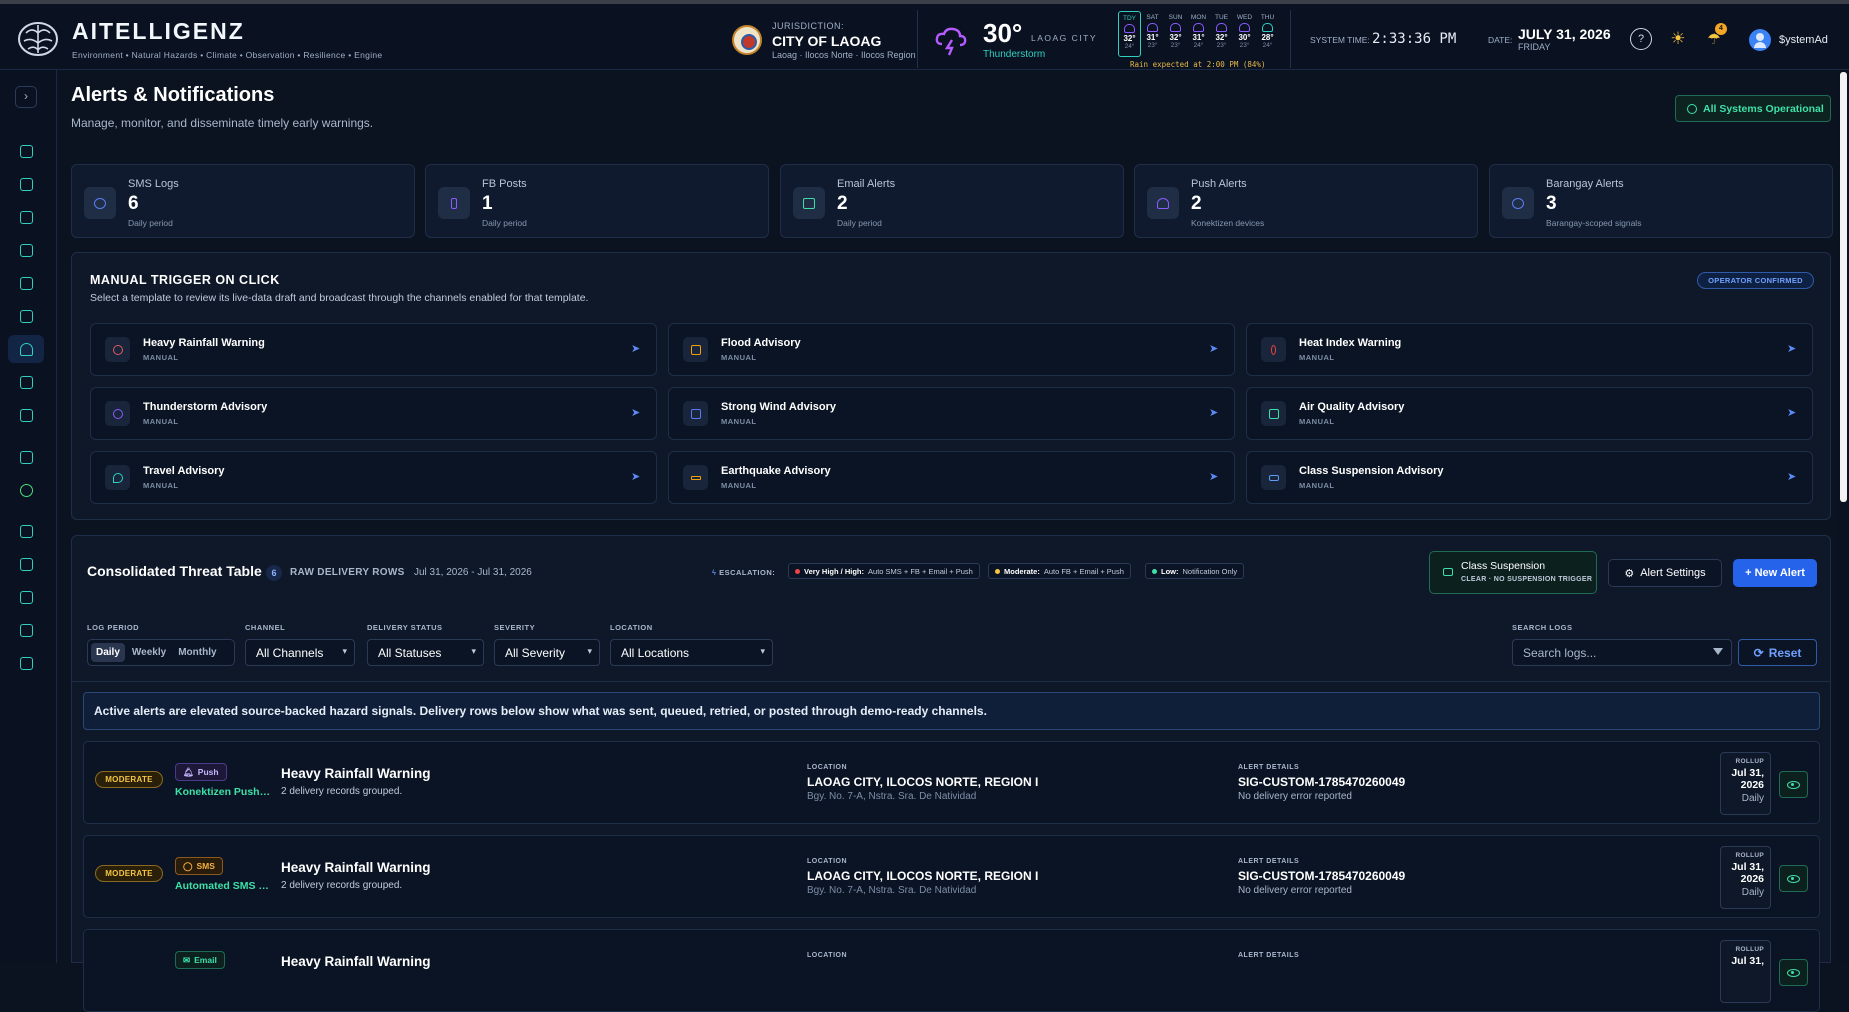  Describe the element at coordinates (1152, 34) in the screenshot. I see `forecast-day: SAT 31° 23°` at that location.